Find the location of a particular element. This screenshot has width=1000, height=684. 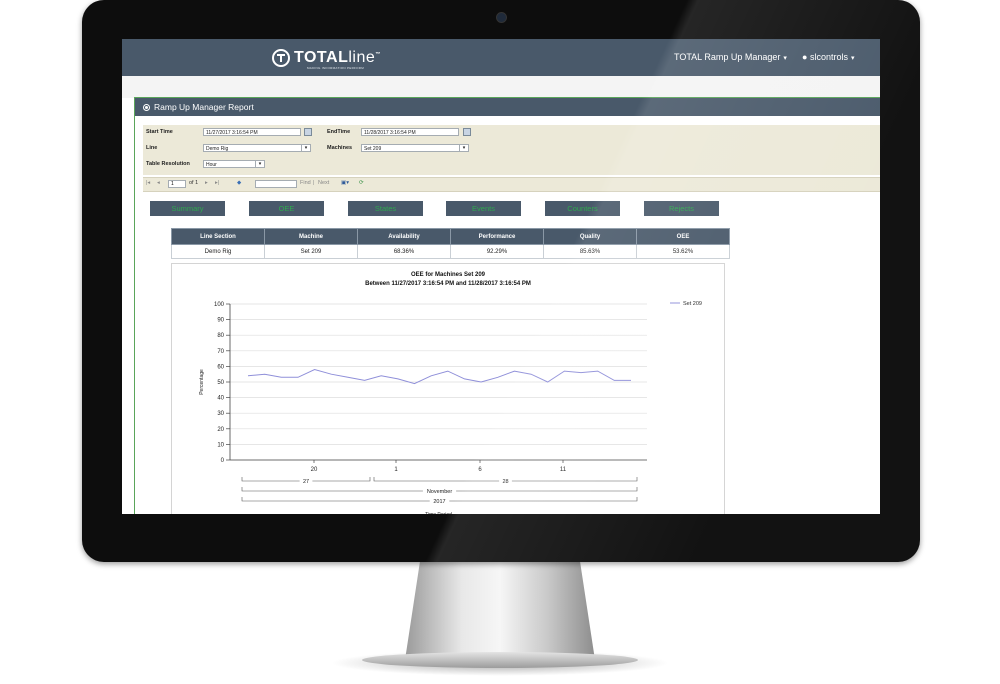

y-axis-label: Percentage is located at coordinates (202, 382).